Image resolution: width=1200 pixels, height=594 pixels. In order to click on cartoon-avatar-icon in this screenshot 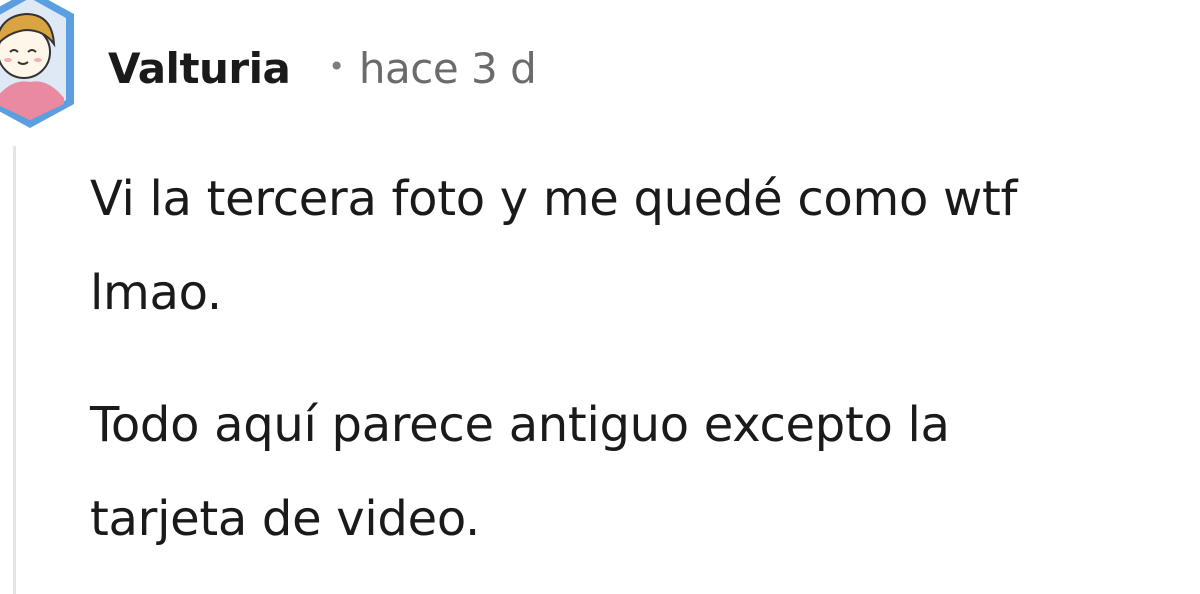, I will do `click(39, 66)`.